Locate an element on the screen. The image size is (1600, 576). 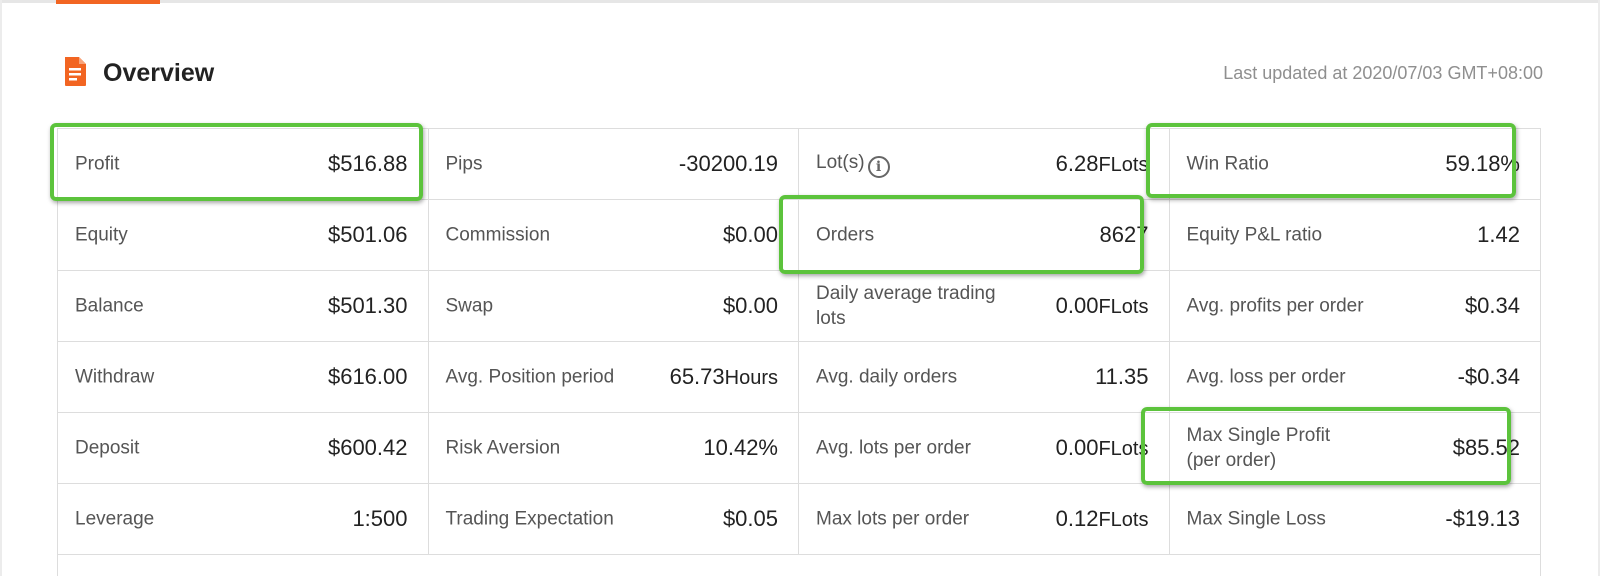
stat-value: $516.88 is located at coordinates (367, 163).